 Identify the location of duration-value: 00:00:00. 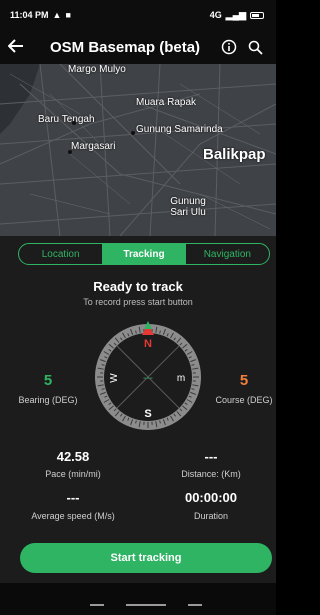
(211, 497).